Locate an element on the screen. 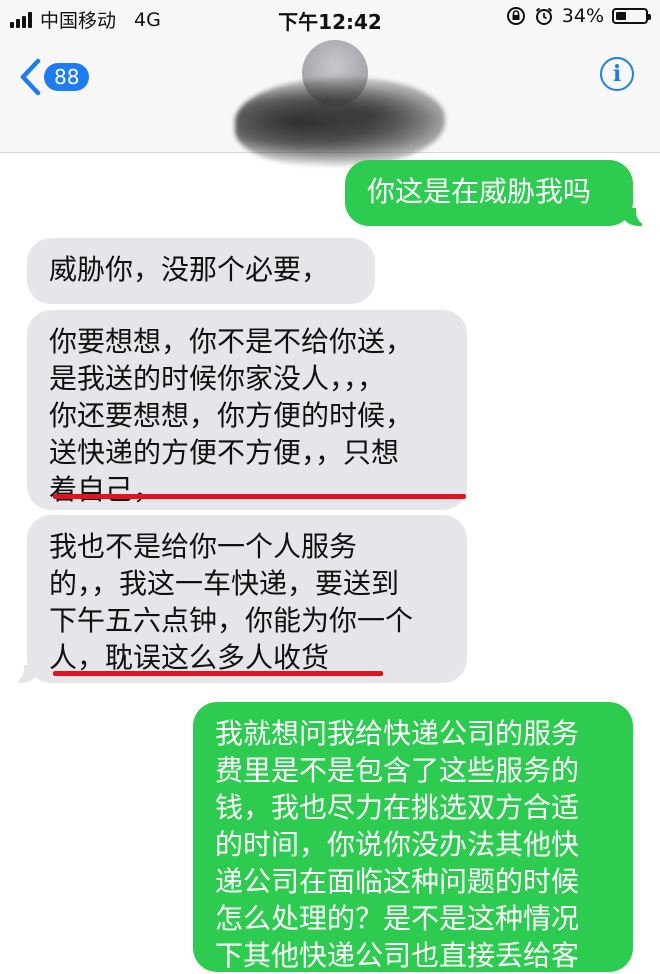  status-right: 34% is located at coordinates (578, 16).